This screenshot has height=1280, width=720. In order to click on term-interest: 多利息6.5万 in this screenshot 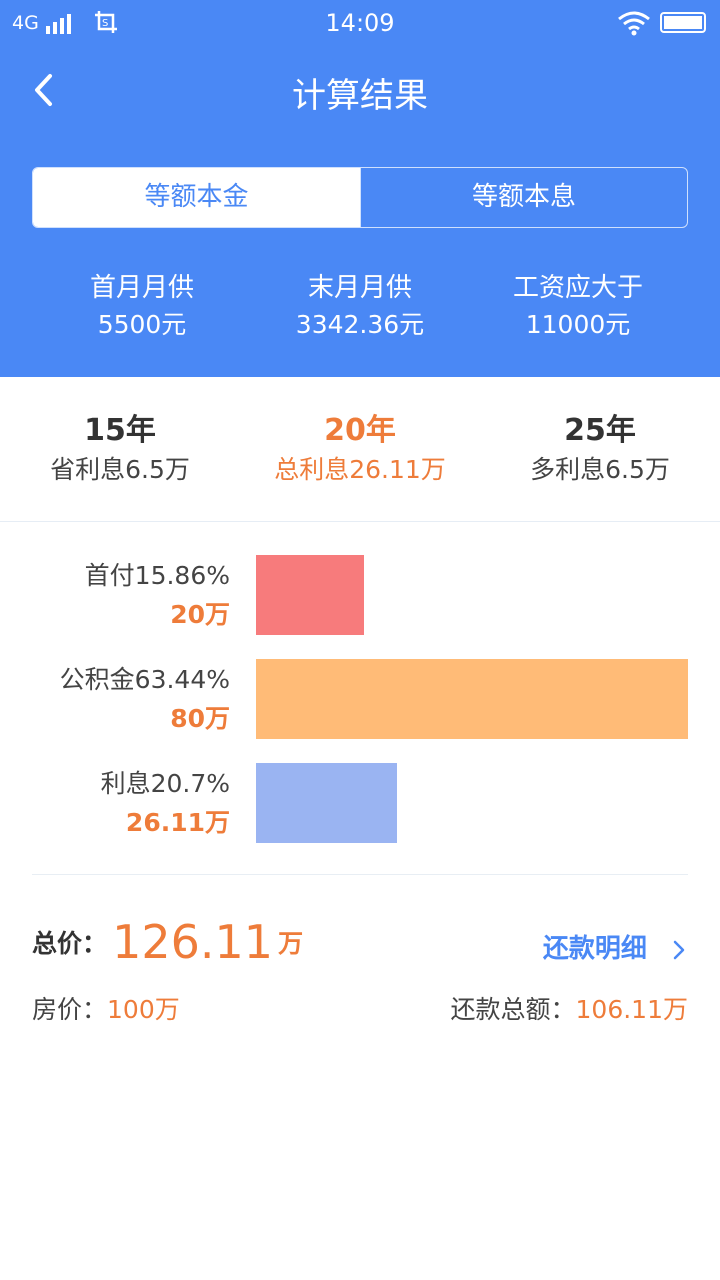, I will do `click(600, 469)`.